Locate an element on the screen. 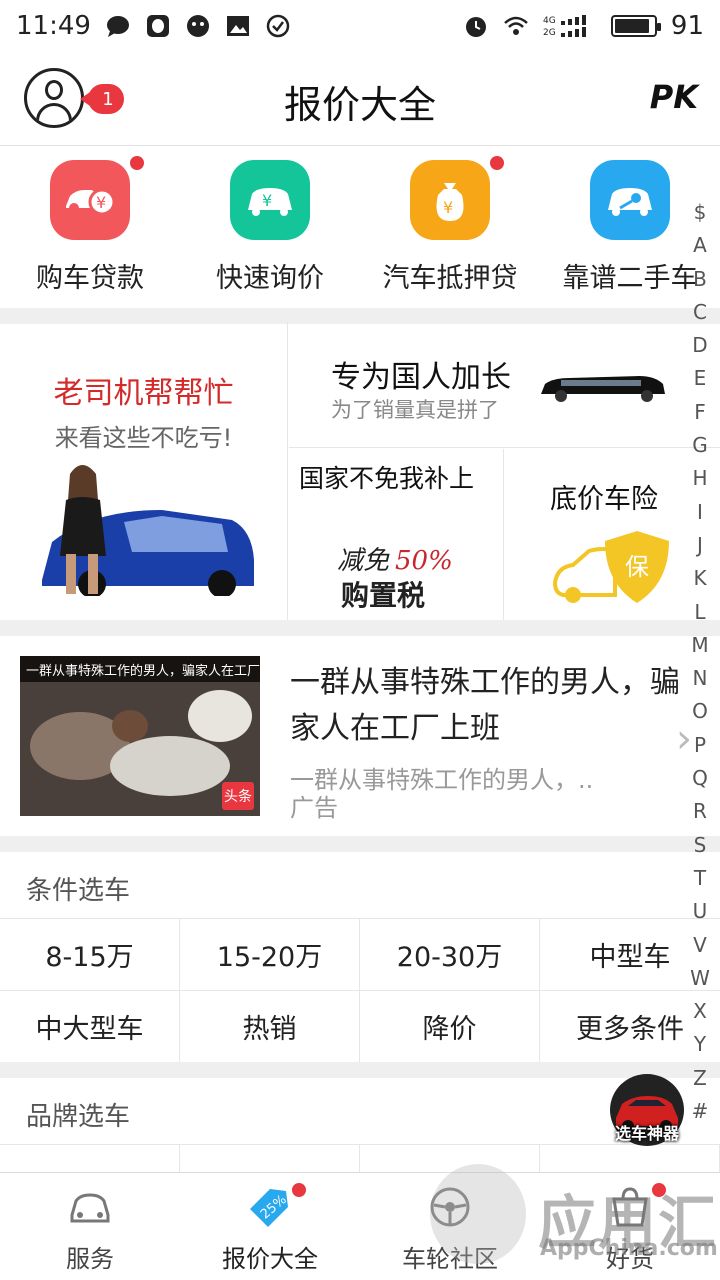 This screenshot has width=720, height=1280. promo-tax-subsidy: 国家不免我补上 减免 50% 购置税 is located at coordinates (396, 534).